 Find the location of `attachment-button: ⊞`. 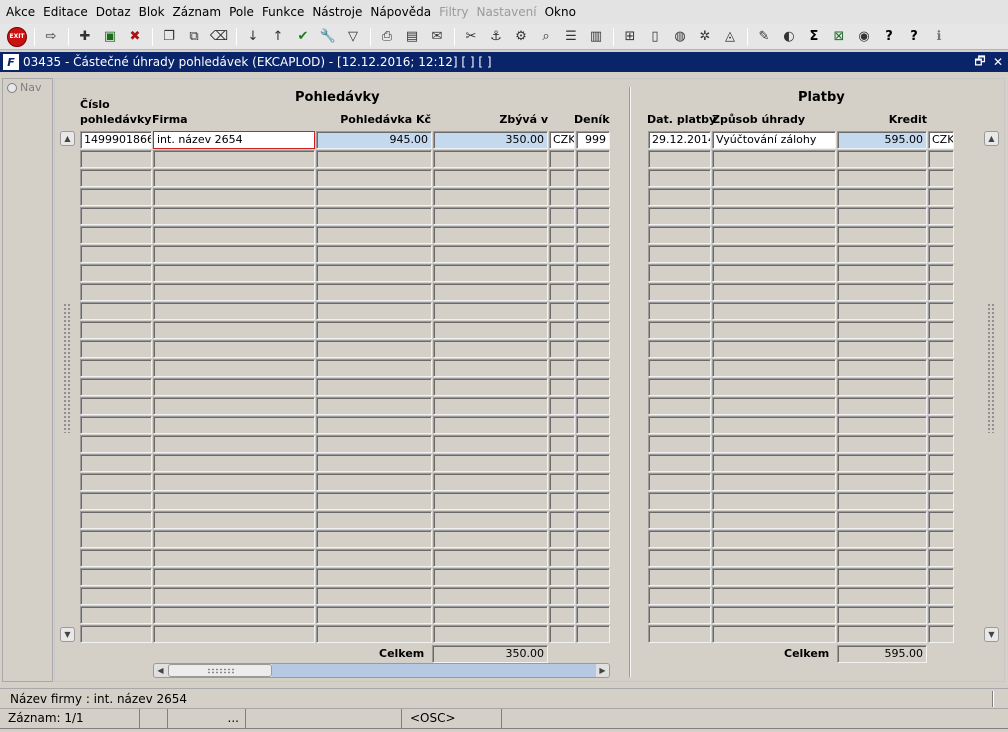

attachment-button: ⊞ is located at coordinates (630, 37).